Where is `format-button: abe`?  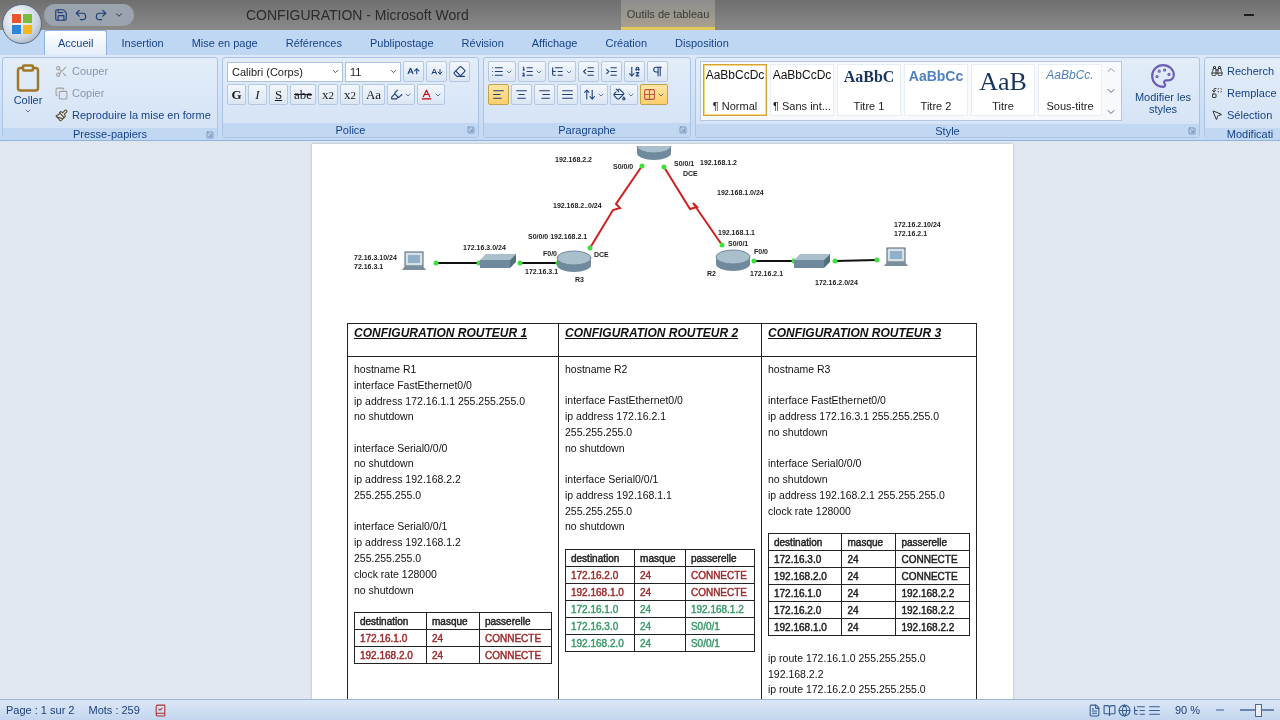 format-button: abe is located at coordinates (303, 94).